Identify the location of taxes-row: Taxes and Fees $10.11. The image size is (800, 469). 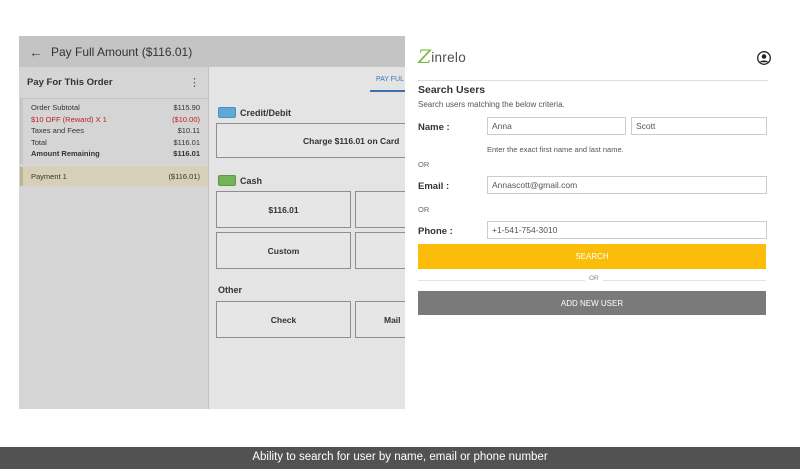
(115, 131).